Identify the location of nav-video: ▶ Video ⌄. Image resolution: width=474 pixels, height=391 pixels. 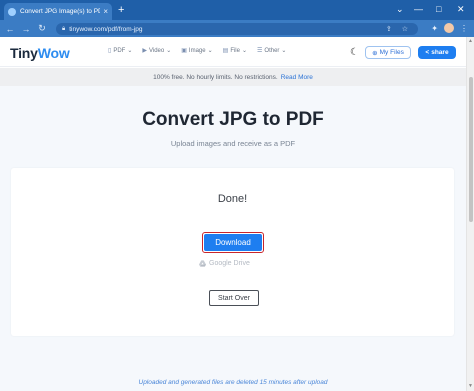
(157, 51).